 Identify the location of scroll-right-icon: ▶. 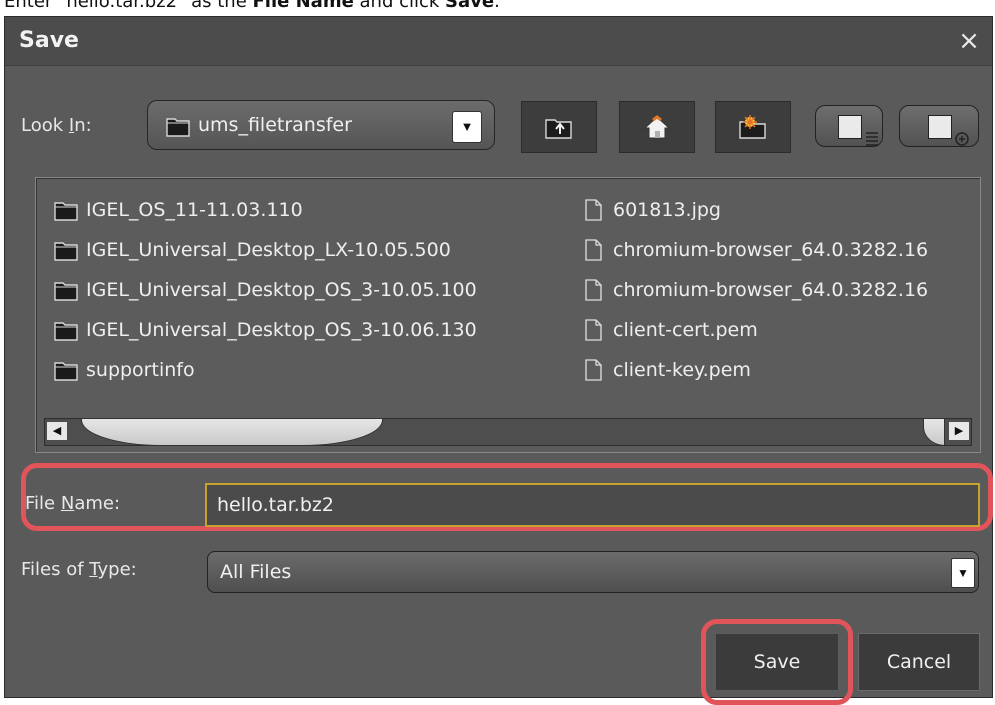
(959, 431).